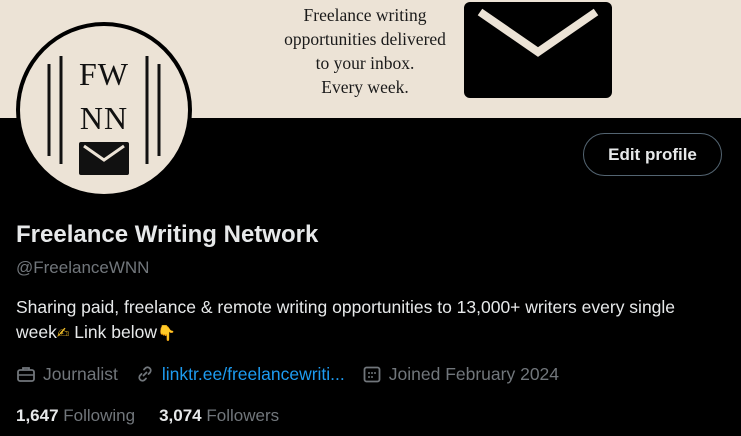 Image resolution: width=741 pixels, height=436 pixels. Describe the element at coordinates (365, 15) in the screenshot. I see `banner-line: Freelance writing` at that location.